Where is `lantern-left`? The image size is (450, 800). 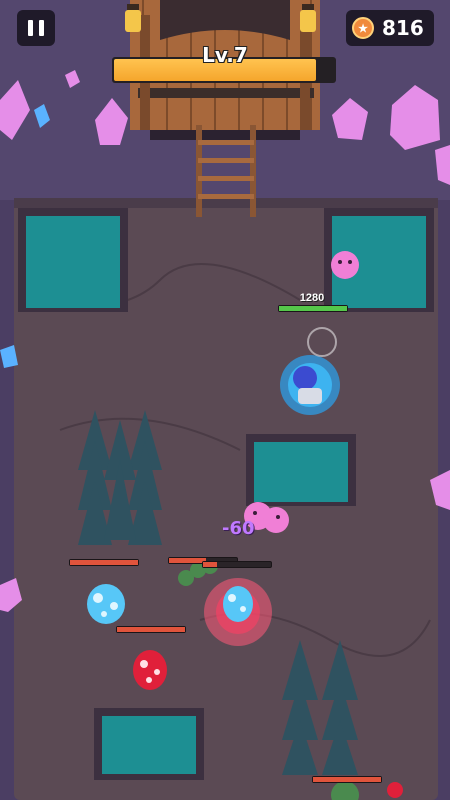
lantern-left is located at coordinates (133, 18).